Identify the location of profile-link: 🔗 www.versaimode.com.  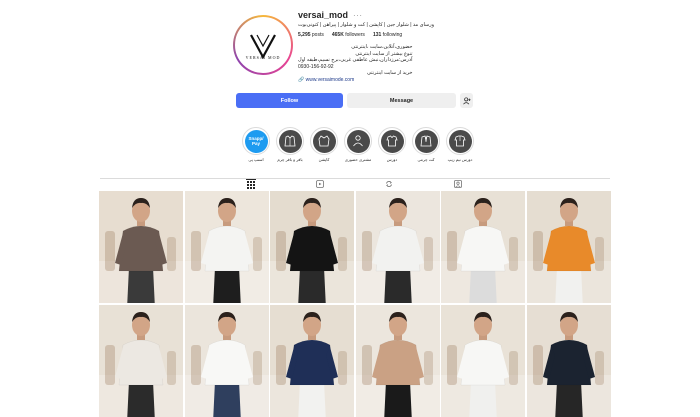
(355, 80).